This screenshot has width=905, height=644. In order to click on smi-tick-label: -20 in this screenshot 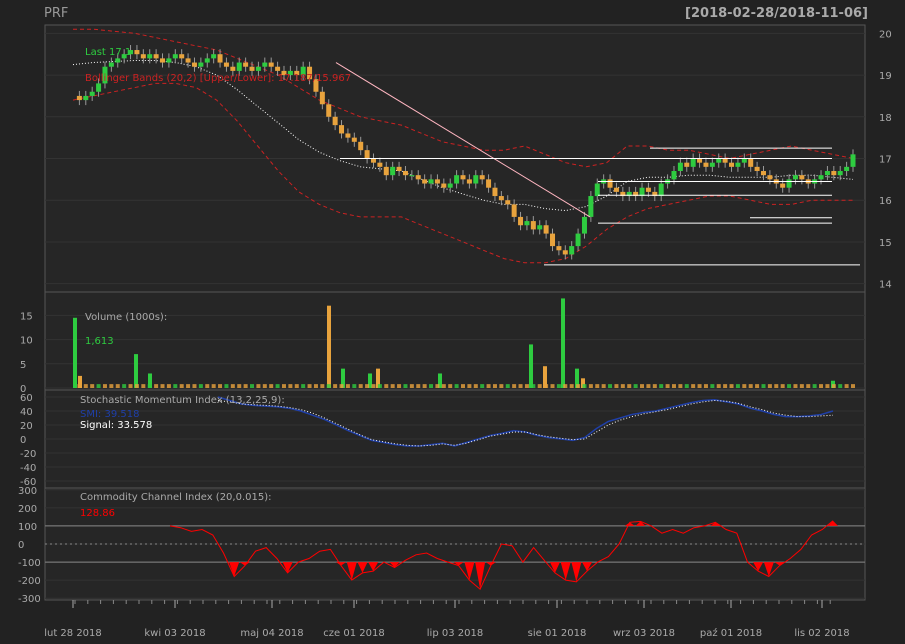, I will do `click(28, 454)`.